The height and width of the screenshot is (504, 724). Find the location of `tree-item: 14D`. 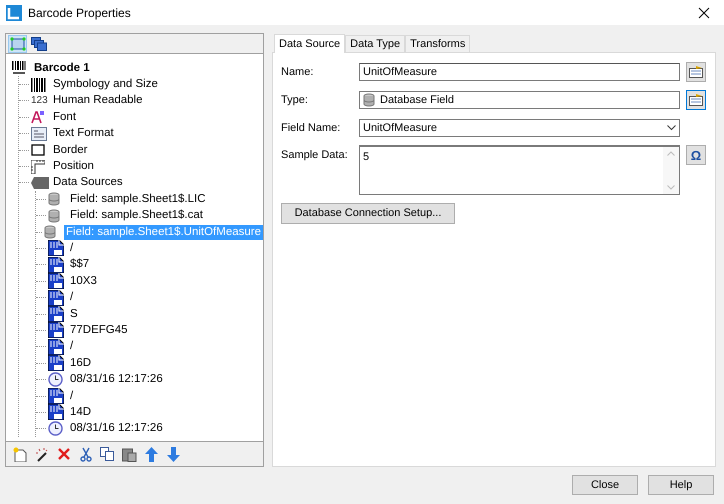

tree-item: 14D is located at coordinates (81, 412).